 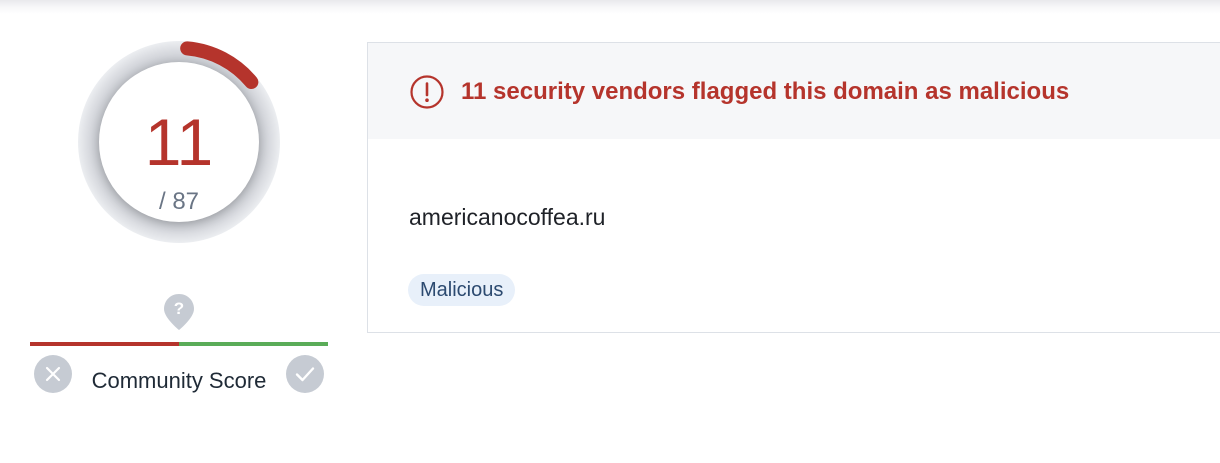 I want to click on downvote-button, so click(x=53, y=374).